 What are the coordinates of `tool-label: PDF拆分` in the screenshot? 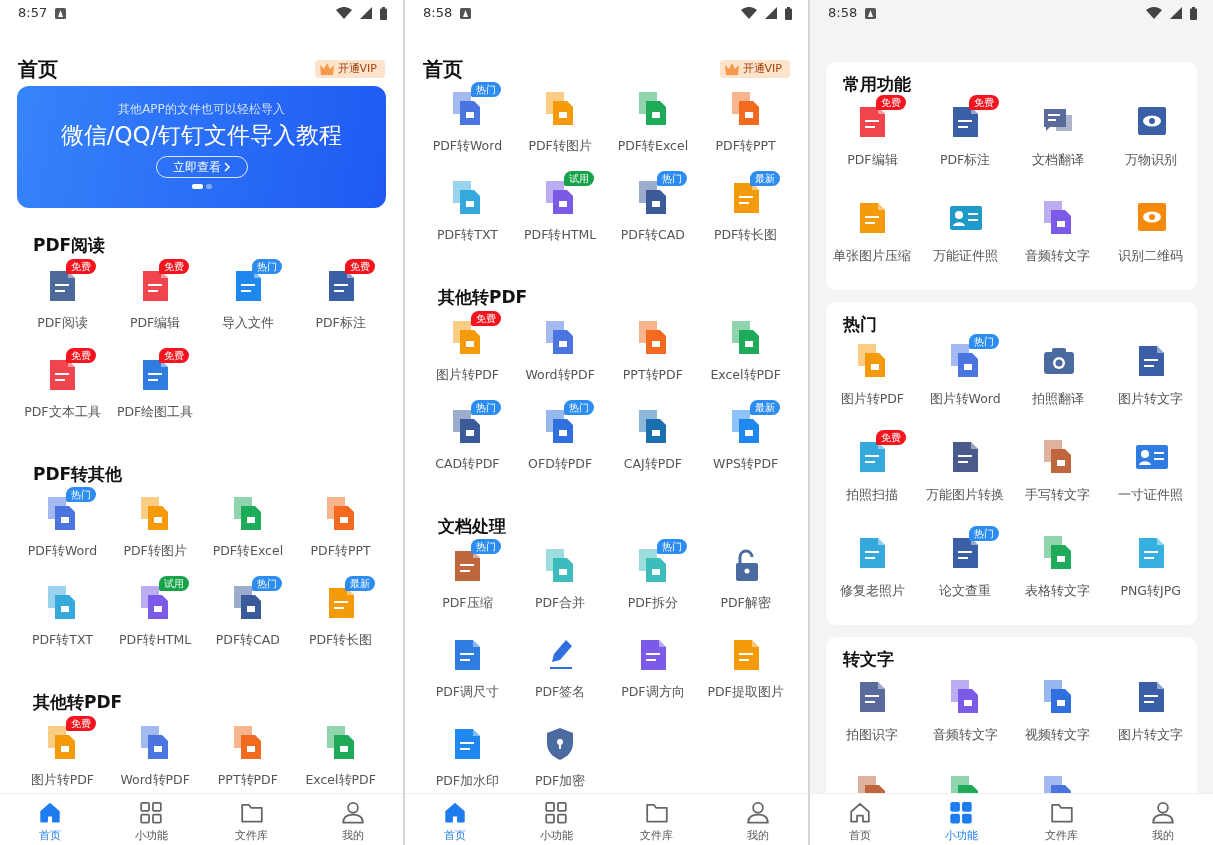 It's located at (653, 603).